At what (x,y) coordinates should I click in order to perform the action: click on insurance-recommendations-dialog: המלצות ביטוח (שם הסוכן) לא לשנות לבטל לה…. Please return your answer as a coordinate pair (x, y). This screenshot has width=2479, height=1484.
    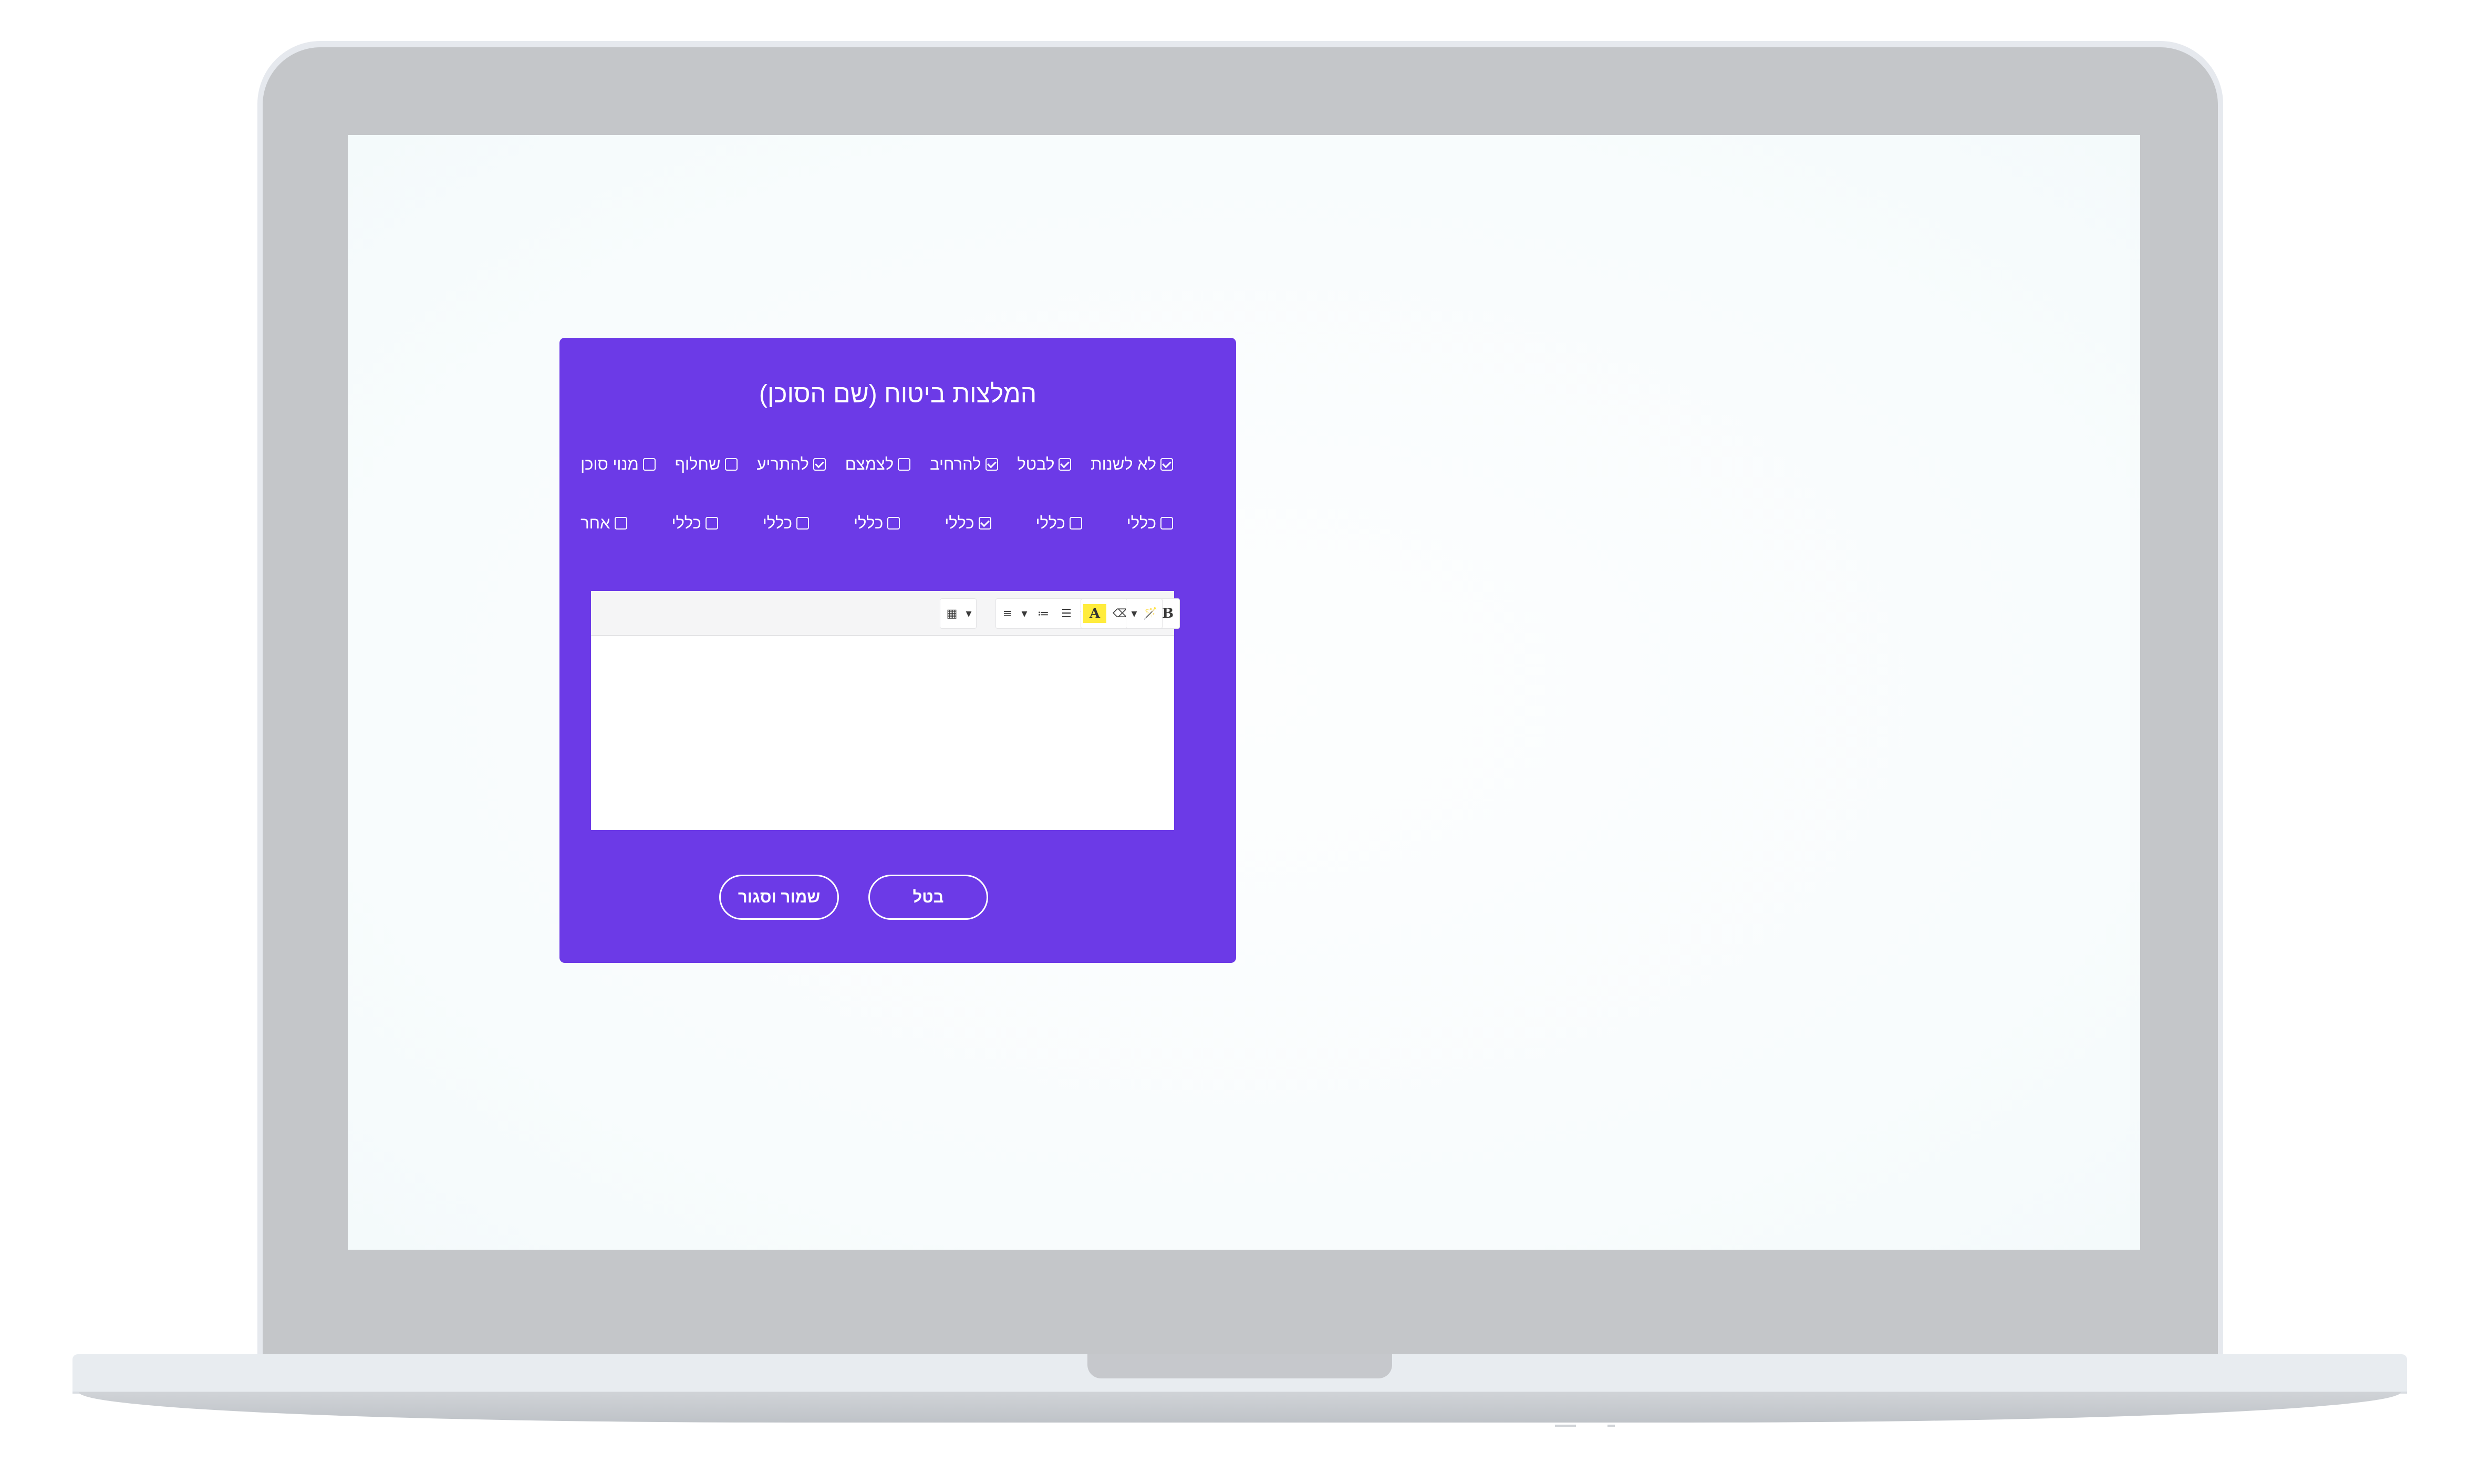
    Looking at the image, I should click on (897, 650).